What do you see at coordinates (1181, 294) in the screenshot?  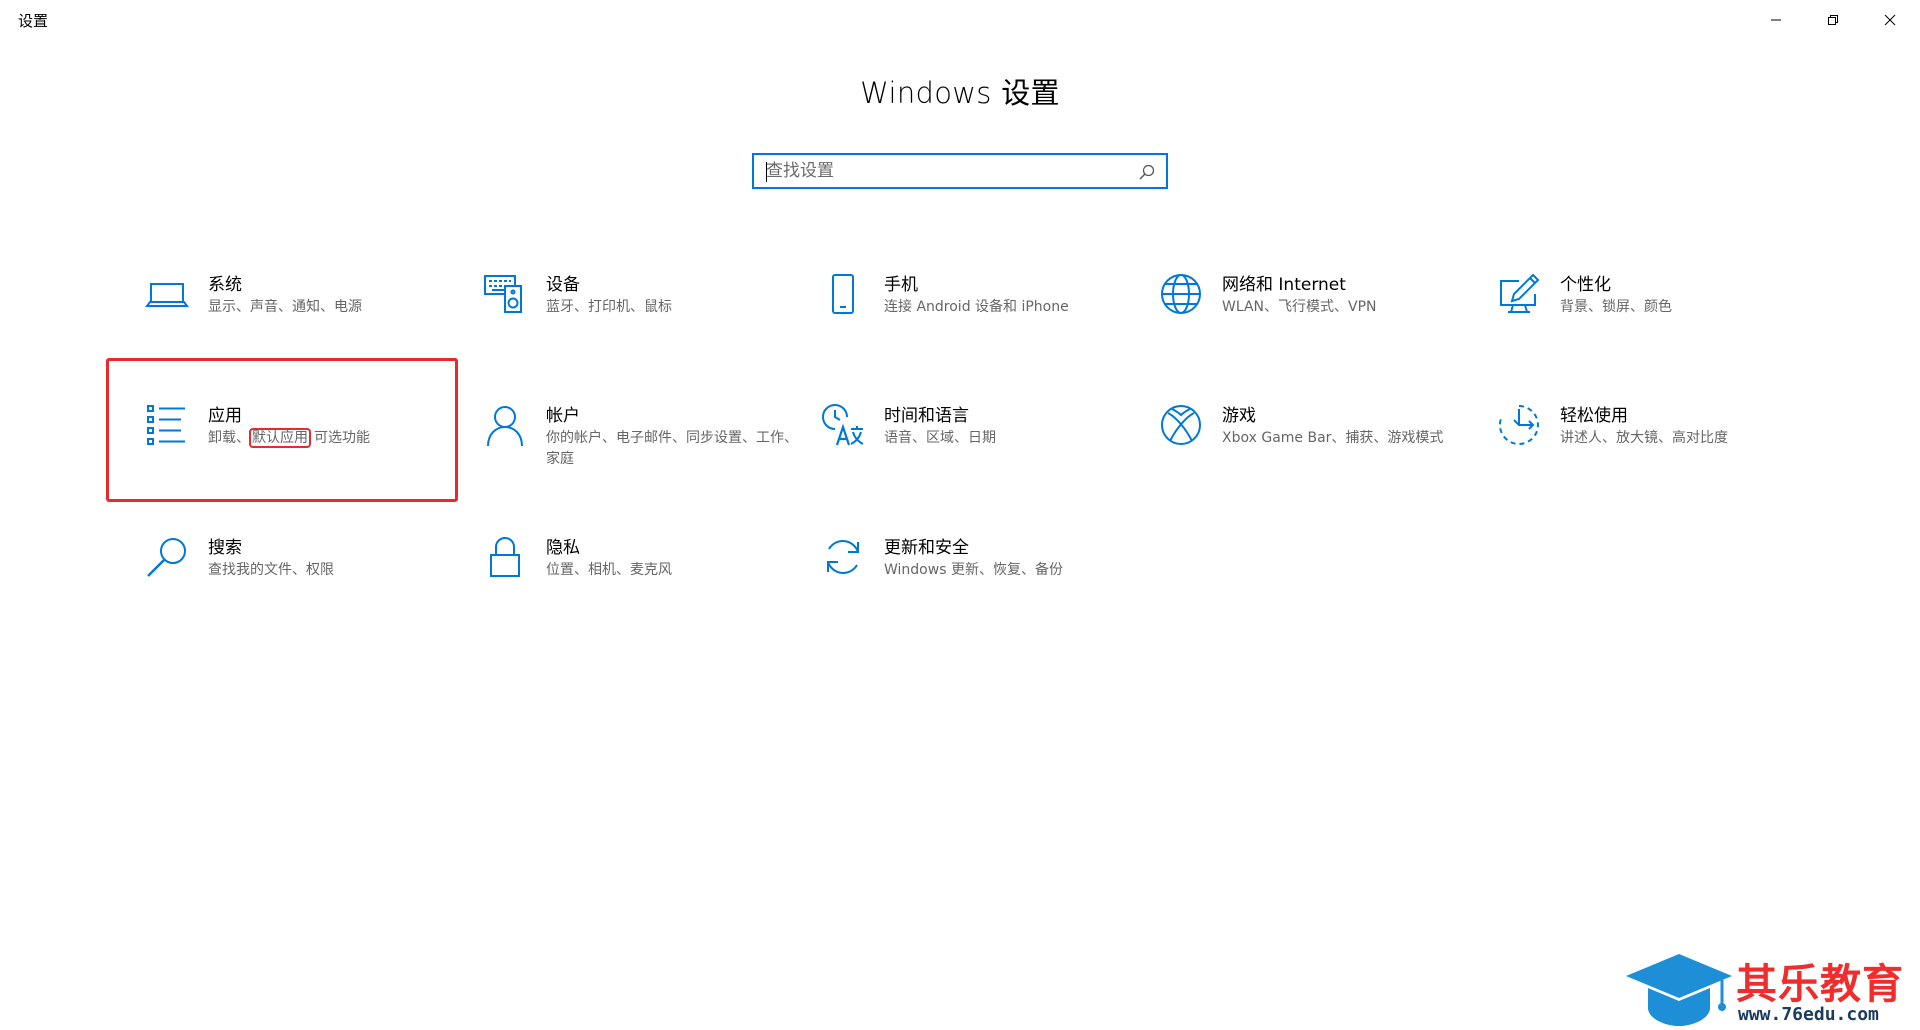 I see `globe-icon` at bounding box center [1181, 294].